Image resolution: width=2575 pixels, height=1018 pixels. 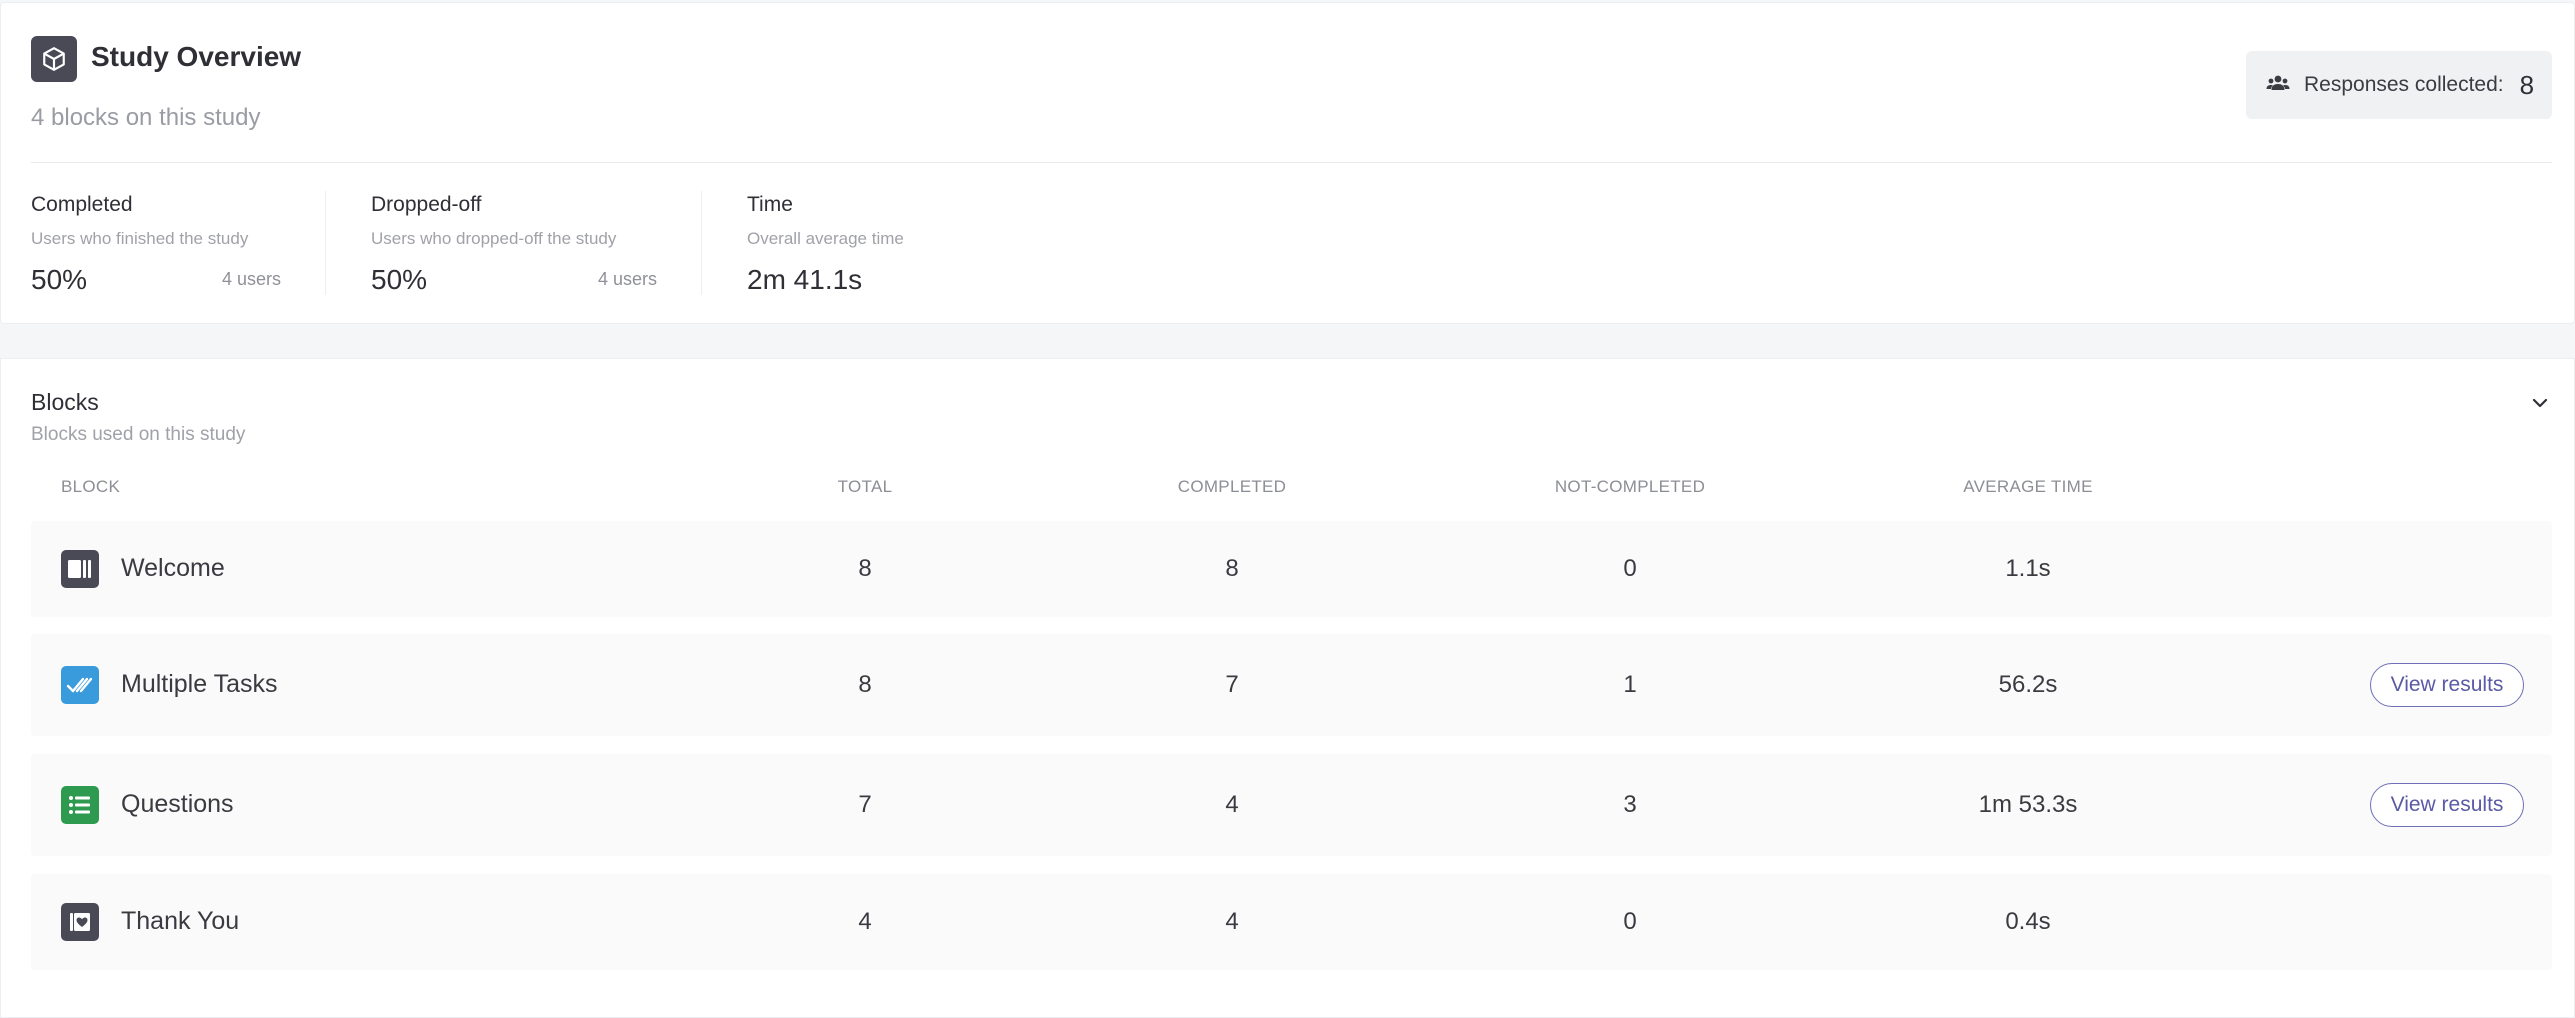 I want to click on stat-description: Users who finished the study, so click(x=140, y=238).